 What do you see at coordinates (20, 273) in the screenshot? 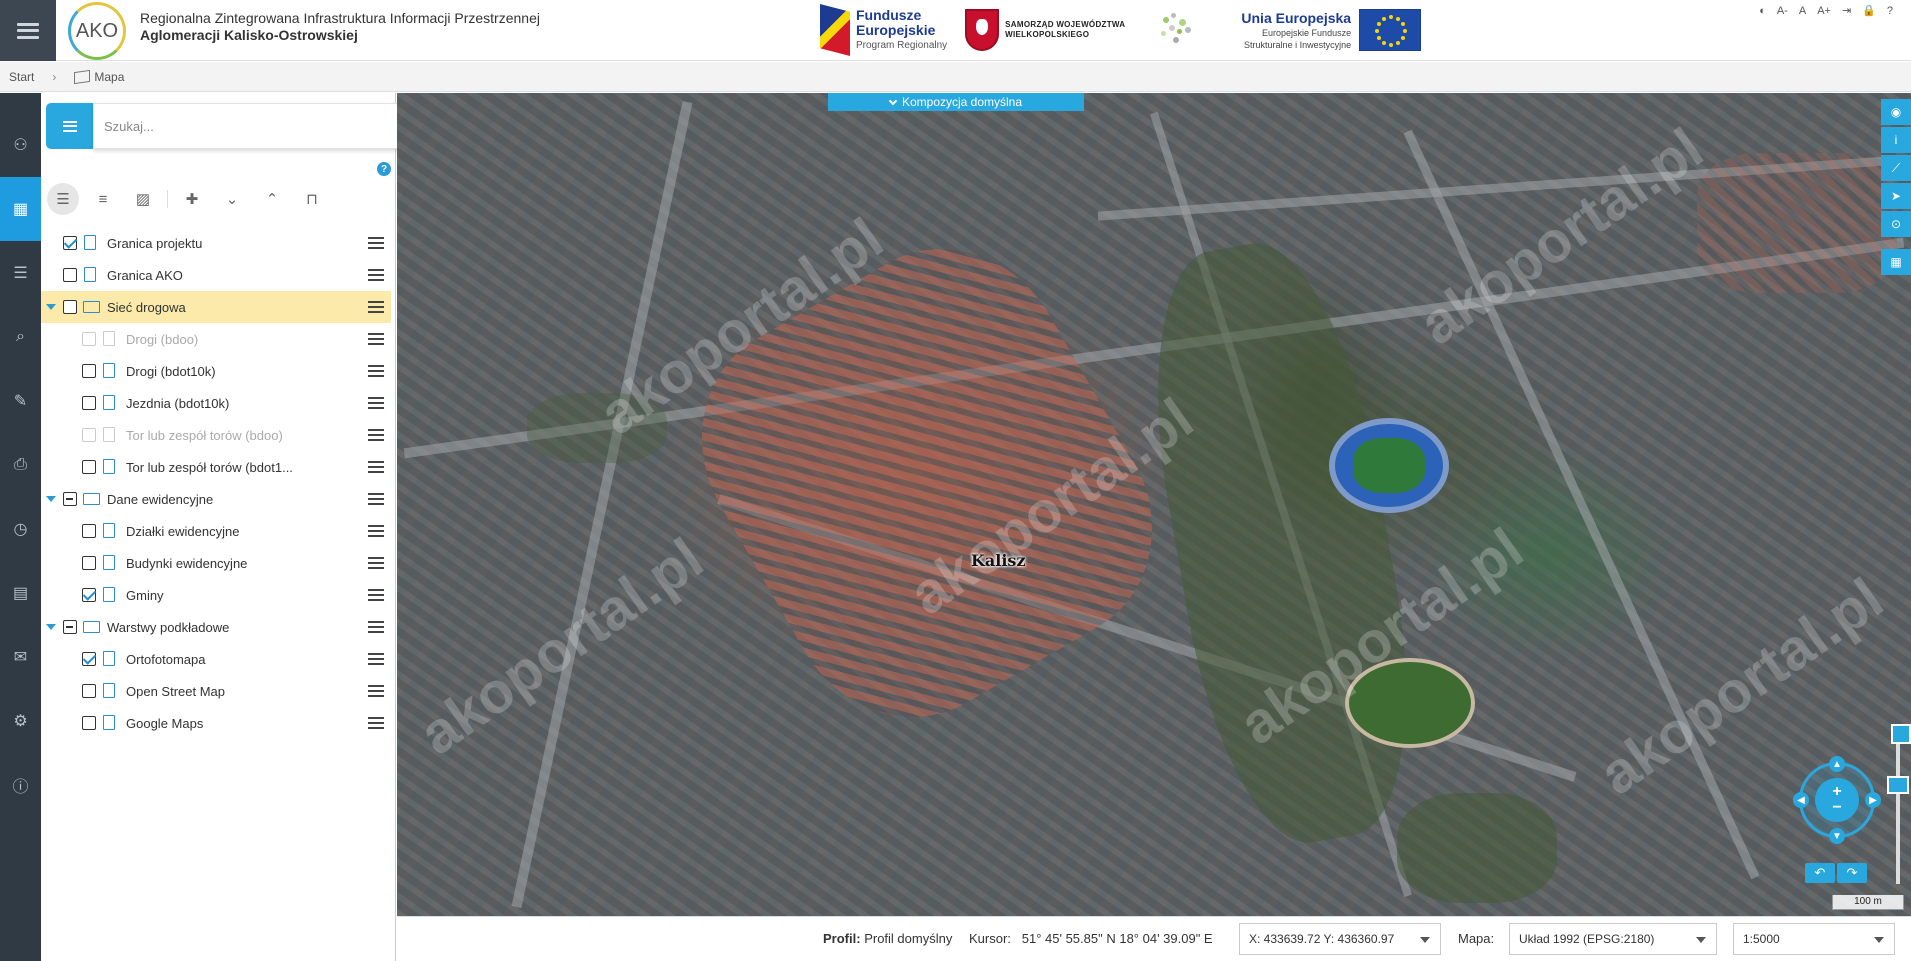
I see `database-icon: ☰` at bounding box center [20, 273].